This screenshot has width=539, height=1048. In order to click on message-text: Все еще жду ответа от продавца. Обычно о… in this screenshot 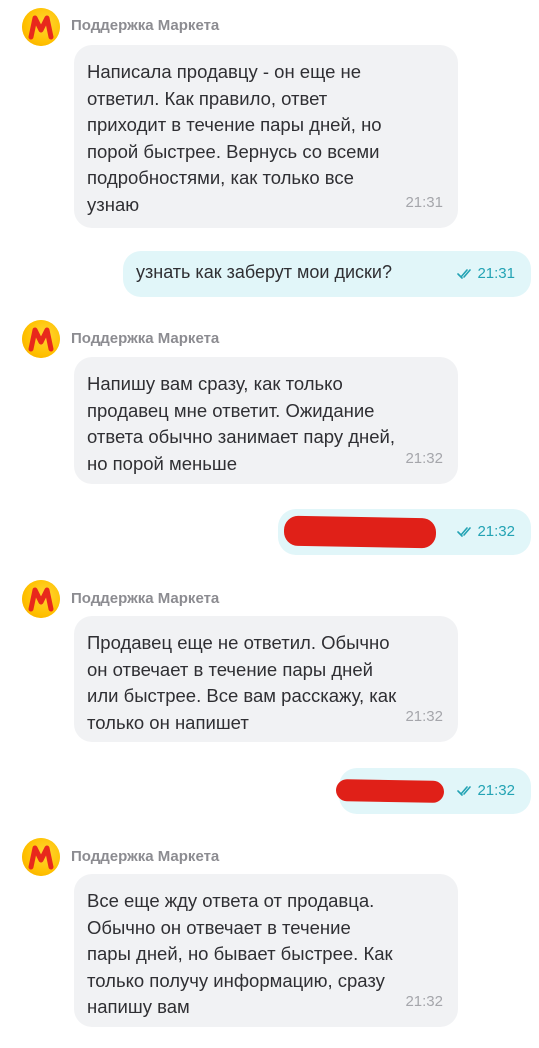, I will do `click(240, 953)`.